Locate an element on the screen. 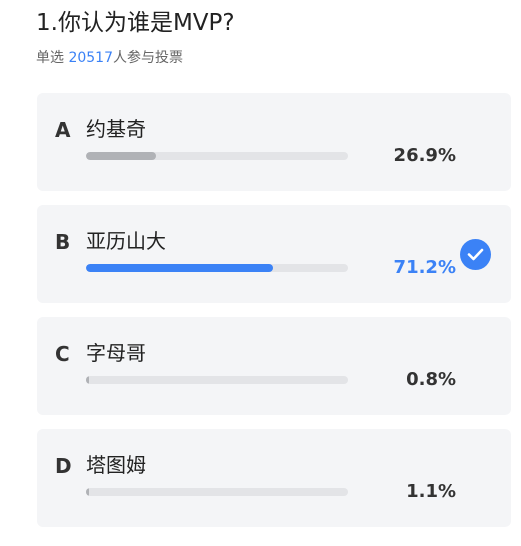 Image resolution: width=521 pixels, height=546 pixels. option-letter: D is located at coordinates (63, 466).